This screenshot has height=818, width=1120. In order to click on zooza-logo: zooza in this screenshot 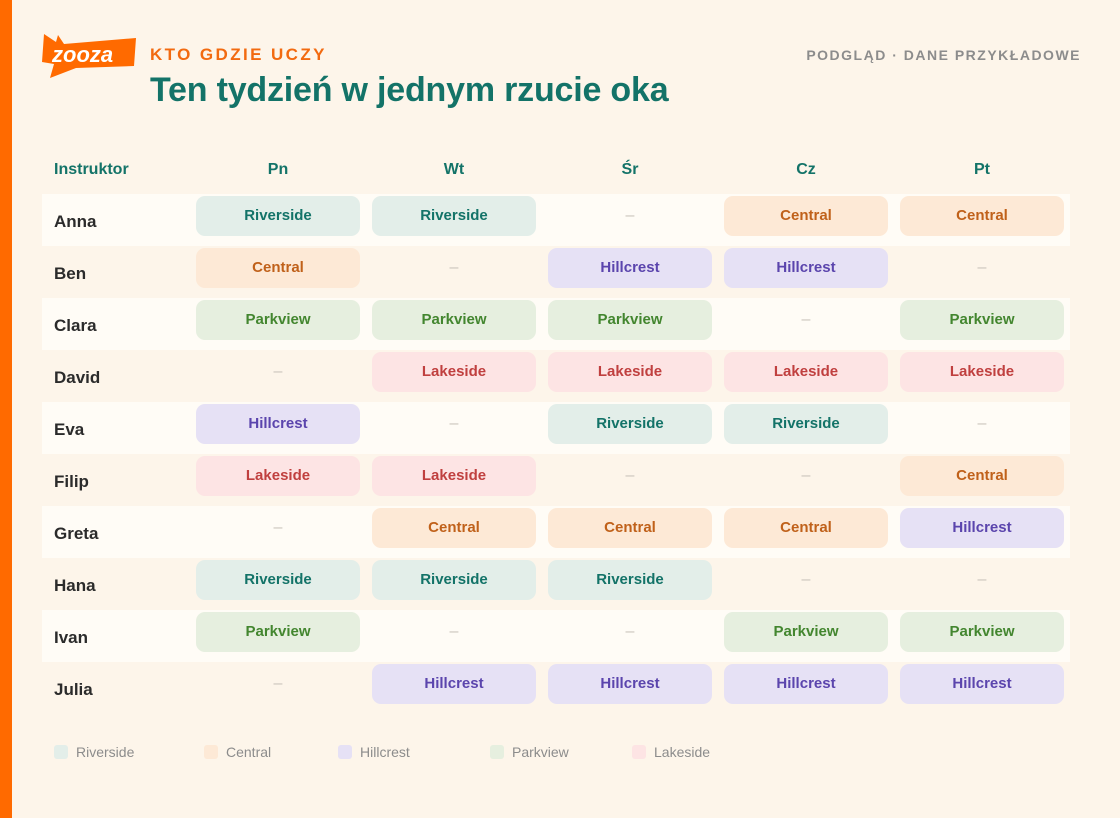, I will do `click(89, 56)`.